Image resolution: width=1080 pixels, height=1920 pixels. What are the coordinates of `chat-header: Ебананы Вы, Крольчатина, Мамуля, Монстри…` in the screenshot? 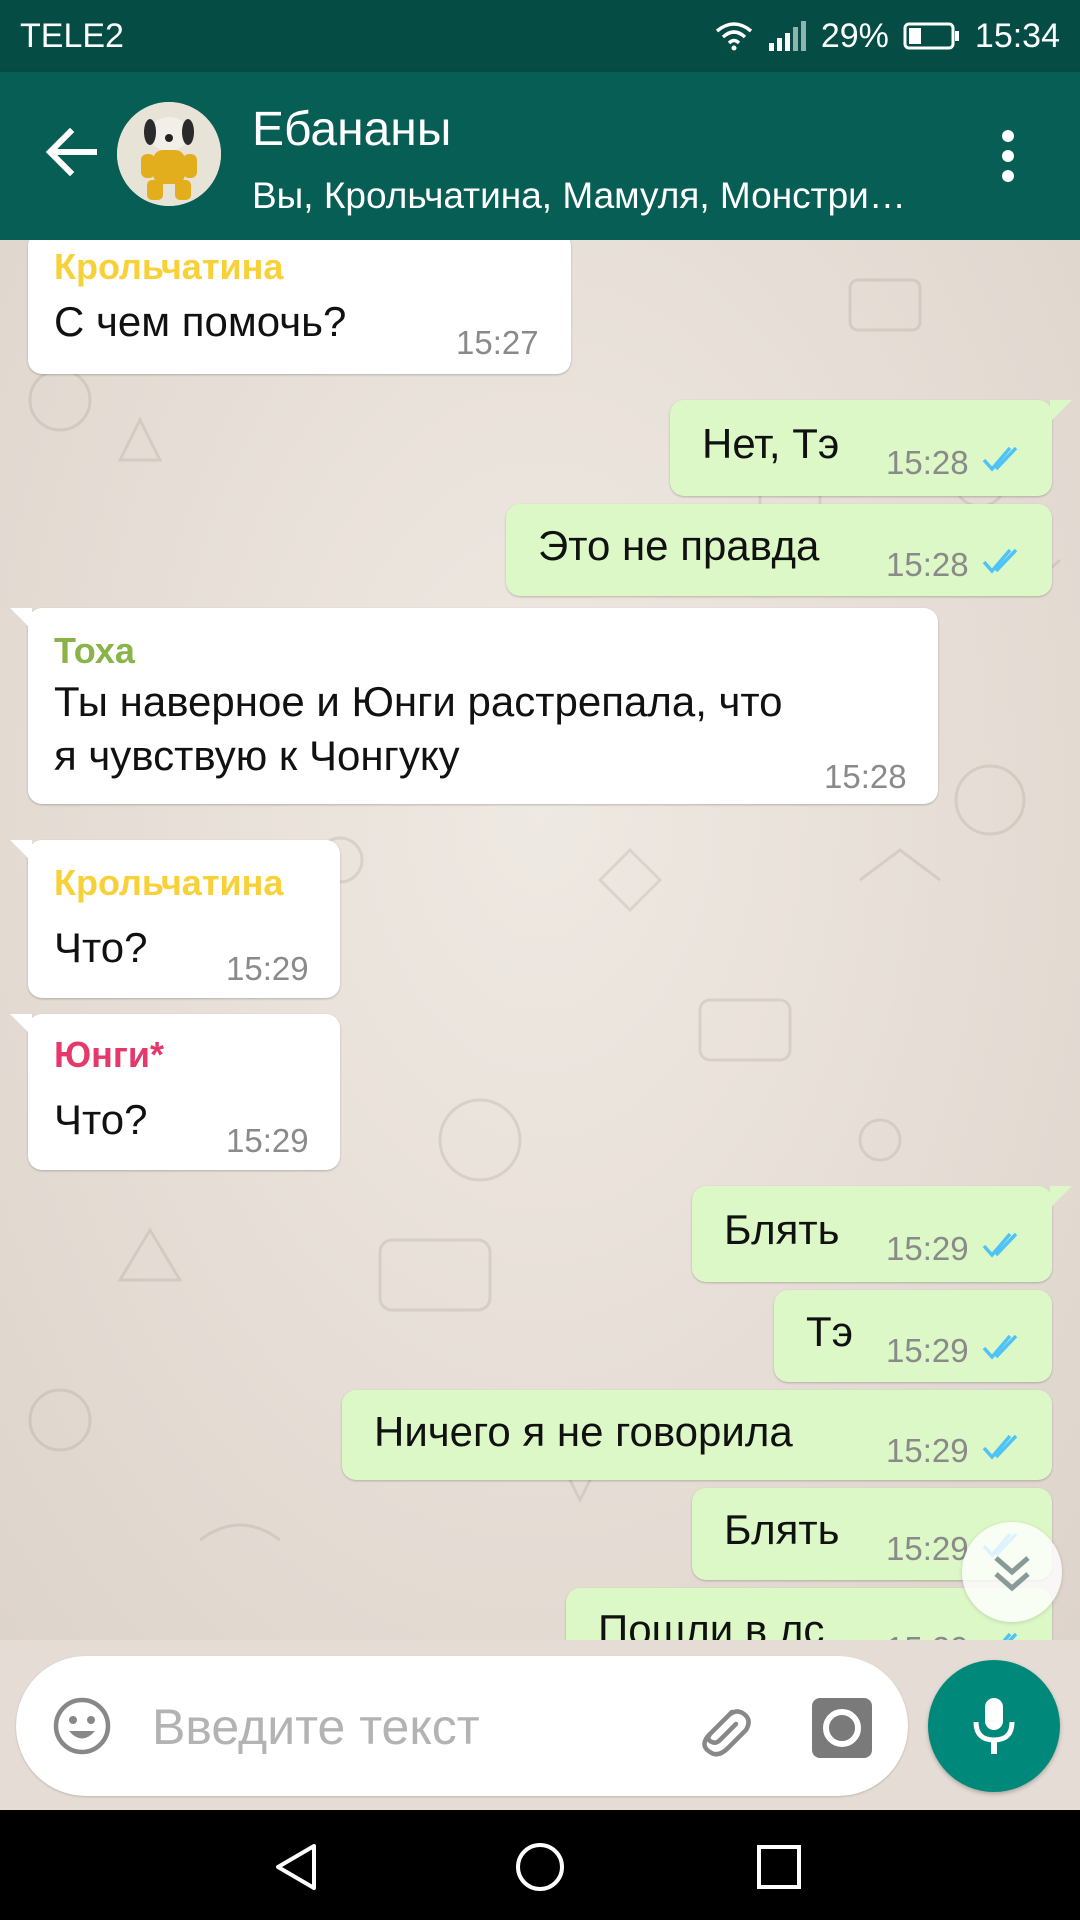 It's located at (540, 156).